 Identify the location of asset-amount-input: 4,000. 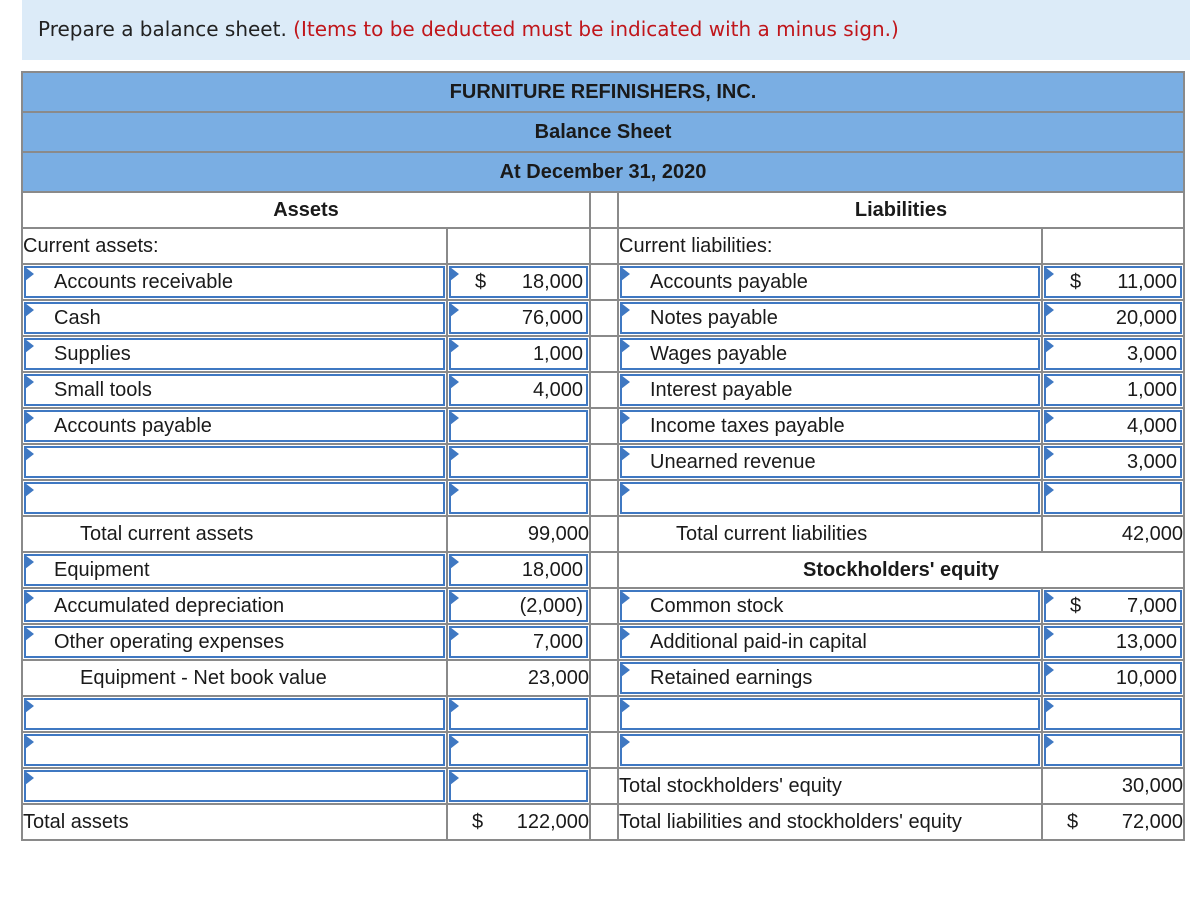
(518, 390).